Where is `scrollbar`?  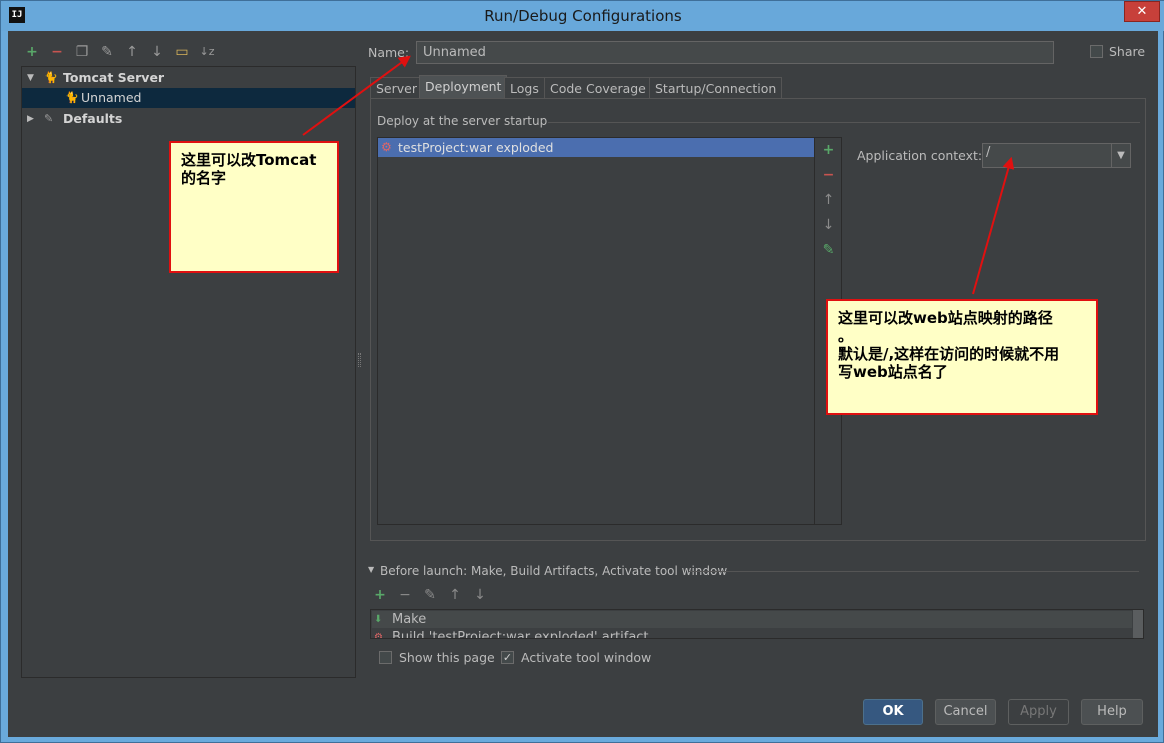
scrollbar is located at coordinates (1138, 624).